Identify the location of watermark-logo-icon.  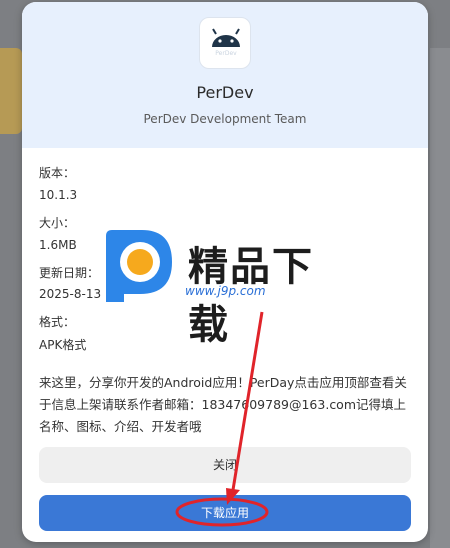
(139, 266).